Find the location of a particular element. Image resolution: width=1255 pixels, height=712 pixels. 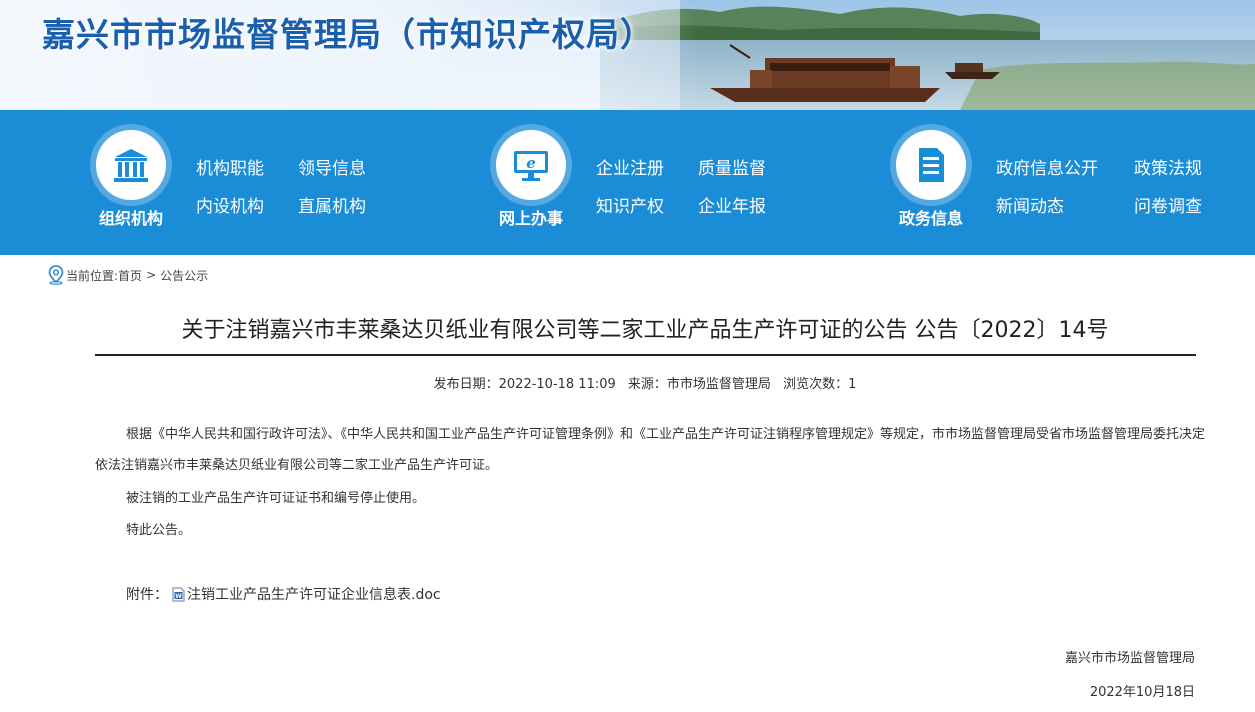

breadcrumb: 当前位置: 首页 > 公告公示 is located at coordinates (127, 275).